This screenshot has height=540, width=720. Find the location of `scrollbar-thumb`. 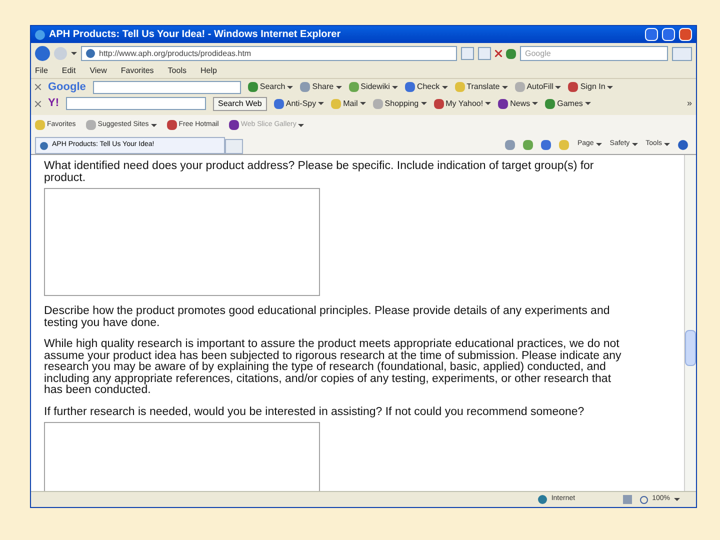

scrollbar-thumb is located at coordinates (690, 348).